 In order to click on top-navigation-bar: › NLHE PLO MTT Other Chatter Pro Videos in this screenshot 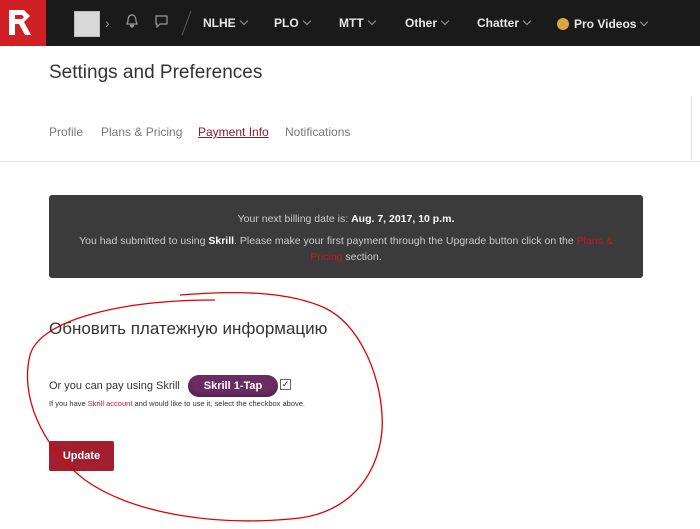, I will do `click(350, 23)`.